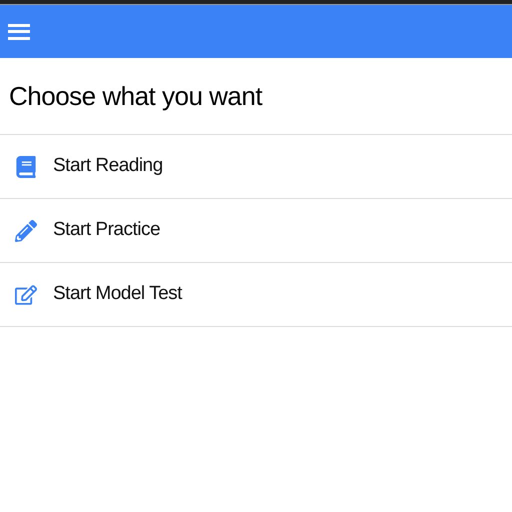 The width and height of the screenshot is (512, 512). Describe the element at coordinates (108, 166) in the screenshot. I see `menu-item-label: Start Reading` at that location.